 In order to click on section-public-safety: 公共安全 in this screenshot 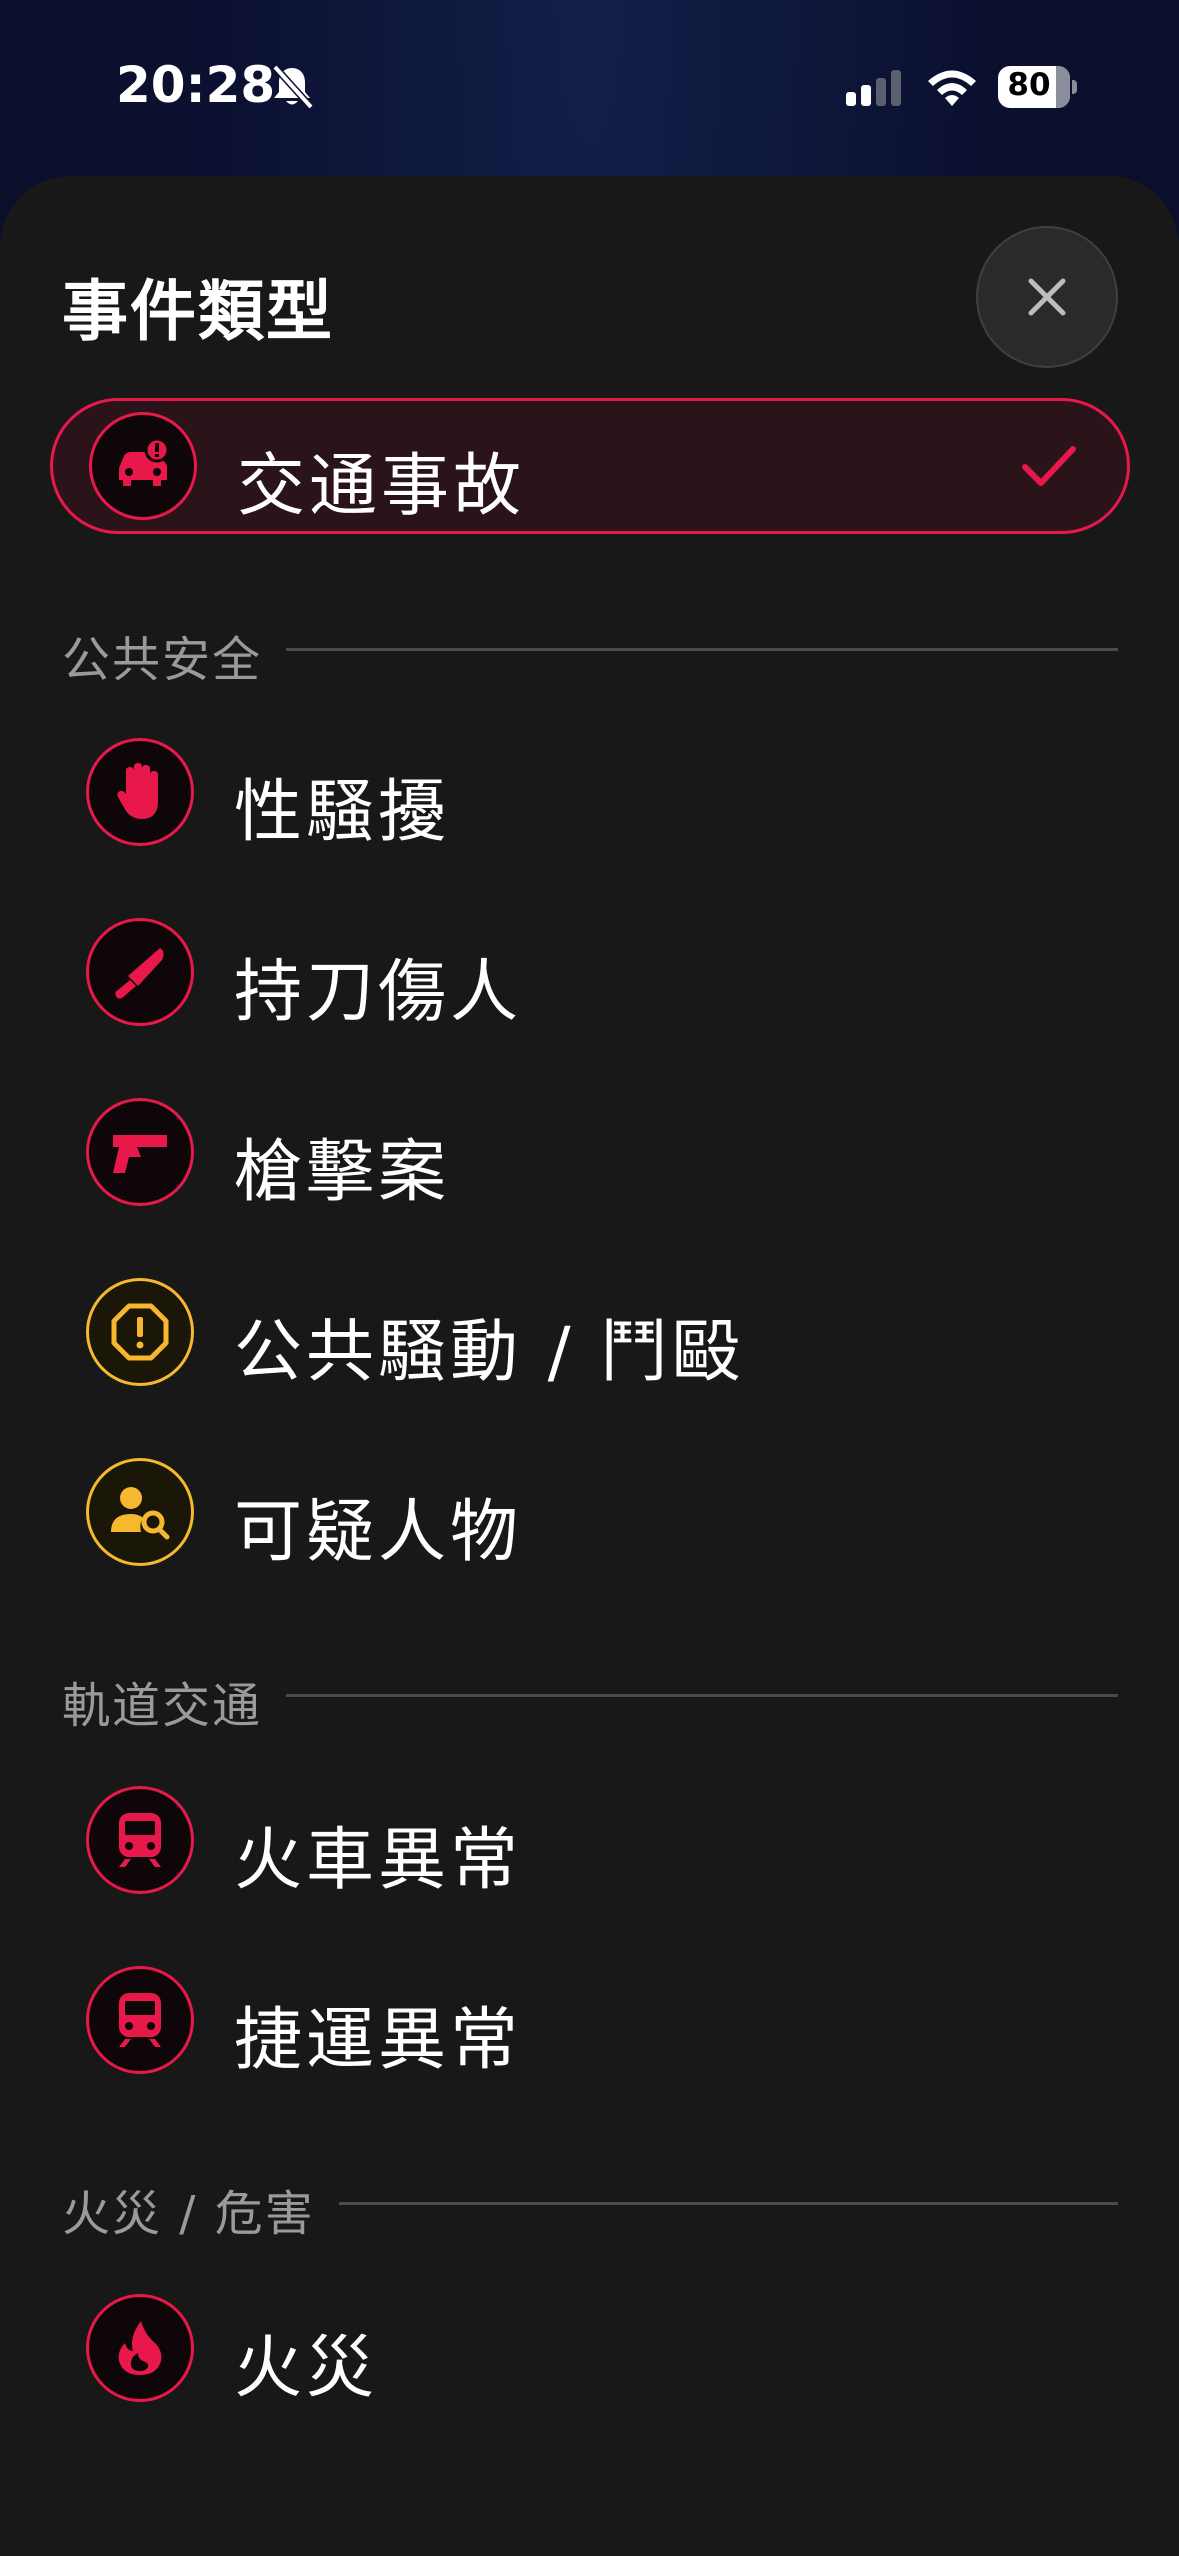, I will do `click(590, 652)`.